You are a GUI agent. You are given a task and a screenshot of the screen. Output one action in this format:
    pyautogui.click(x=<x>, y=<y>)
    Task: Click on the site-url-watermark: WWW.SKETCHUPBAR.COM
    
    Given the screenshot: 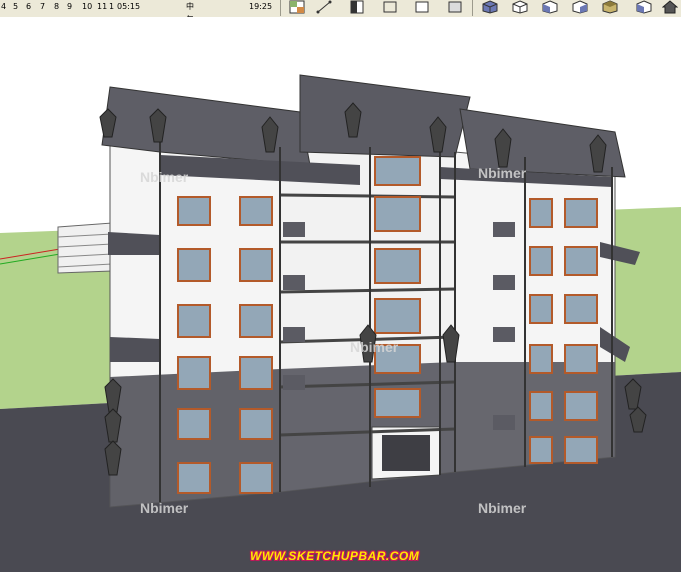 What is the action you would take?
    pyautogui.click(x=335, y=556)
    